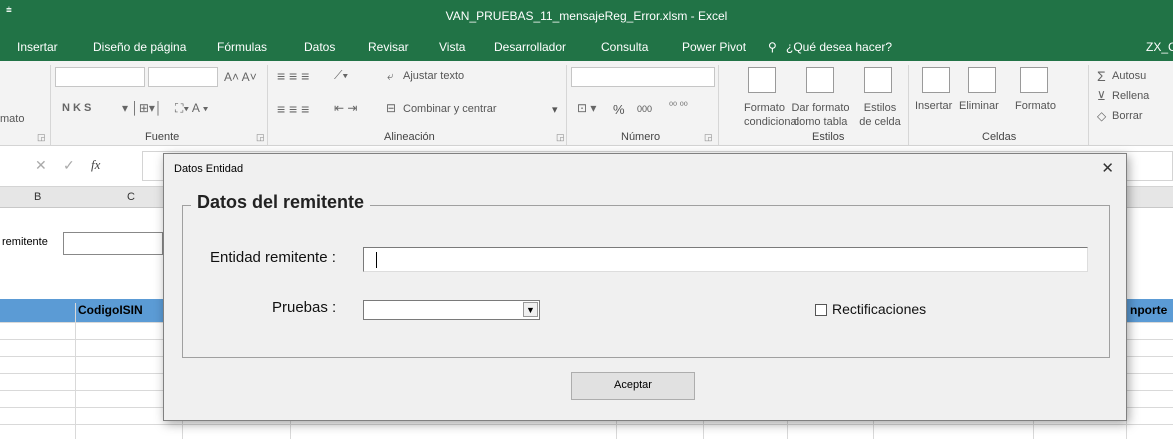 Image resolution: width=1173 pixels, height=439 pixels. I want to click on autosum-button: Autosu, so click(1129, 76).